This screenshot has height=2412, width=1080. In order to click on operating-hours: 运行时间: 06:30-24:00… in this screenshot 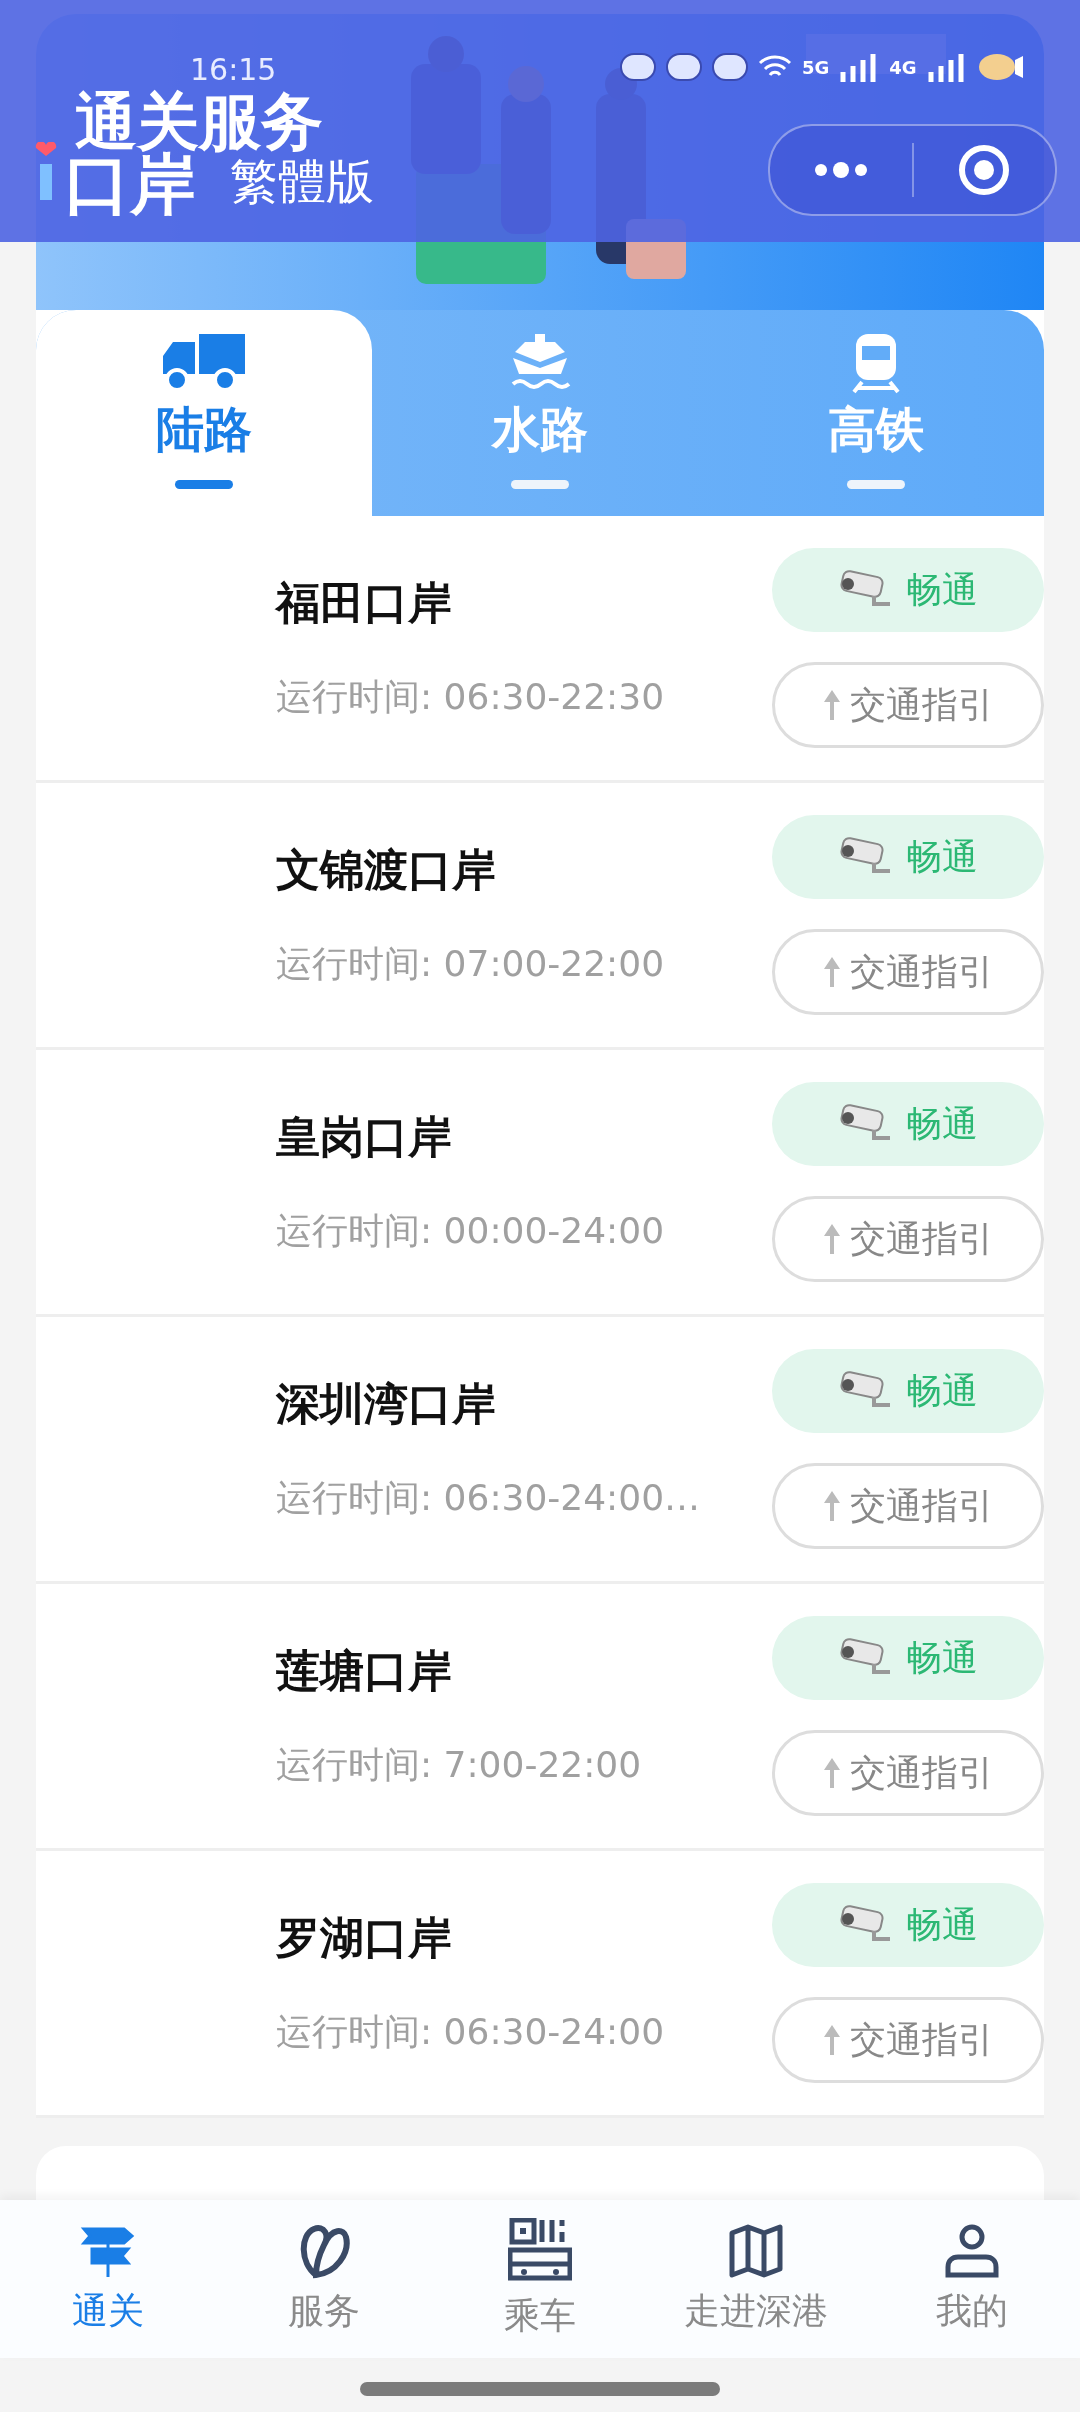, I will do `click(489, 1498)`.